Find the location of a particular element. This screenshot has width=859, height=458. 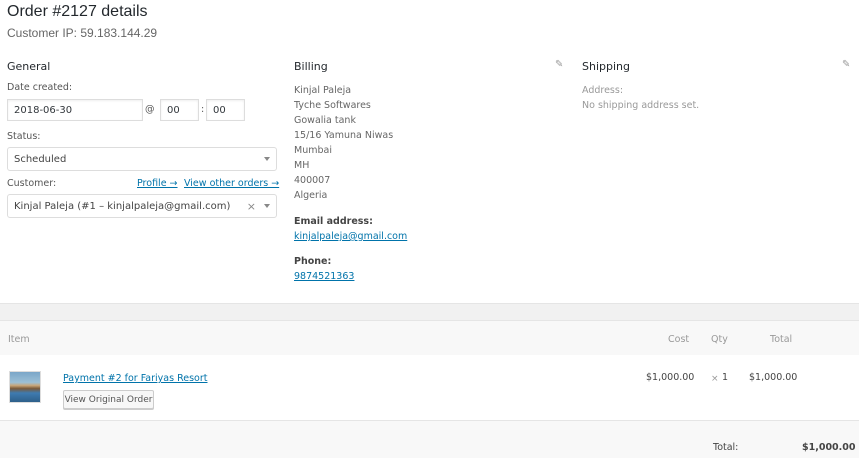

billing-line: 15/16 Yamuna Niwas is located at coordinates (344, 135).